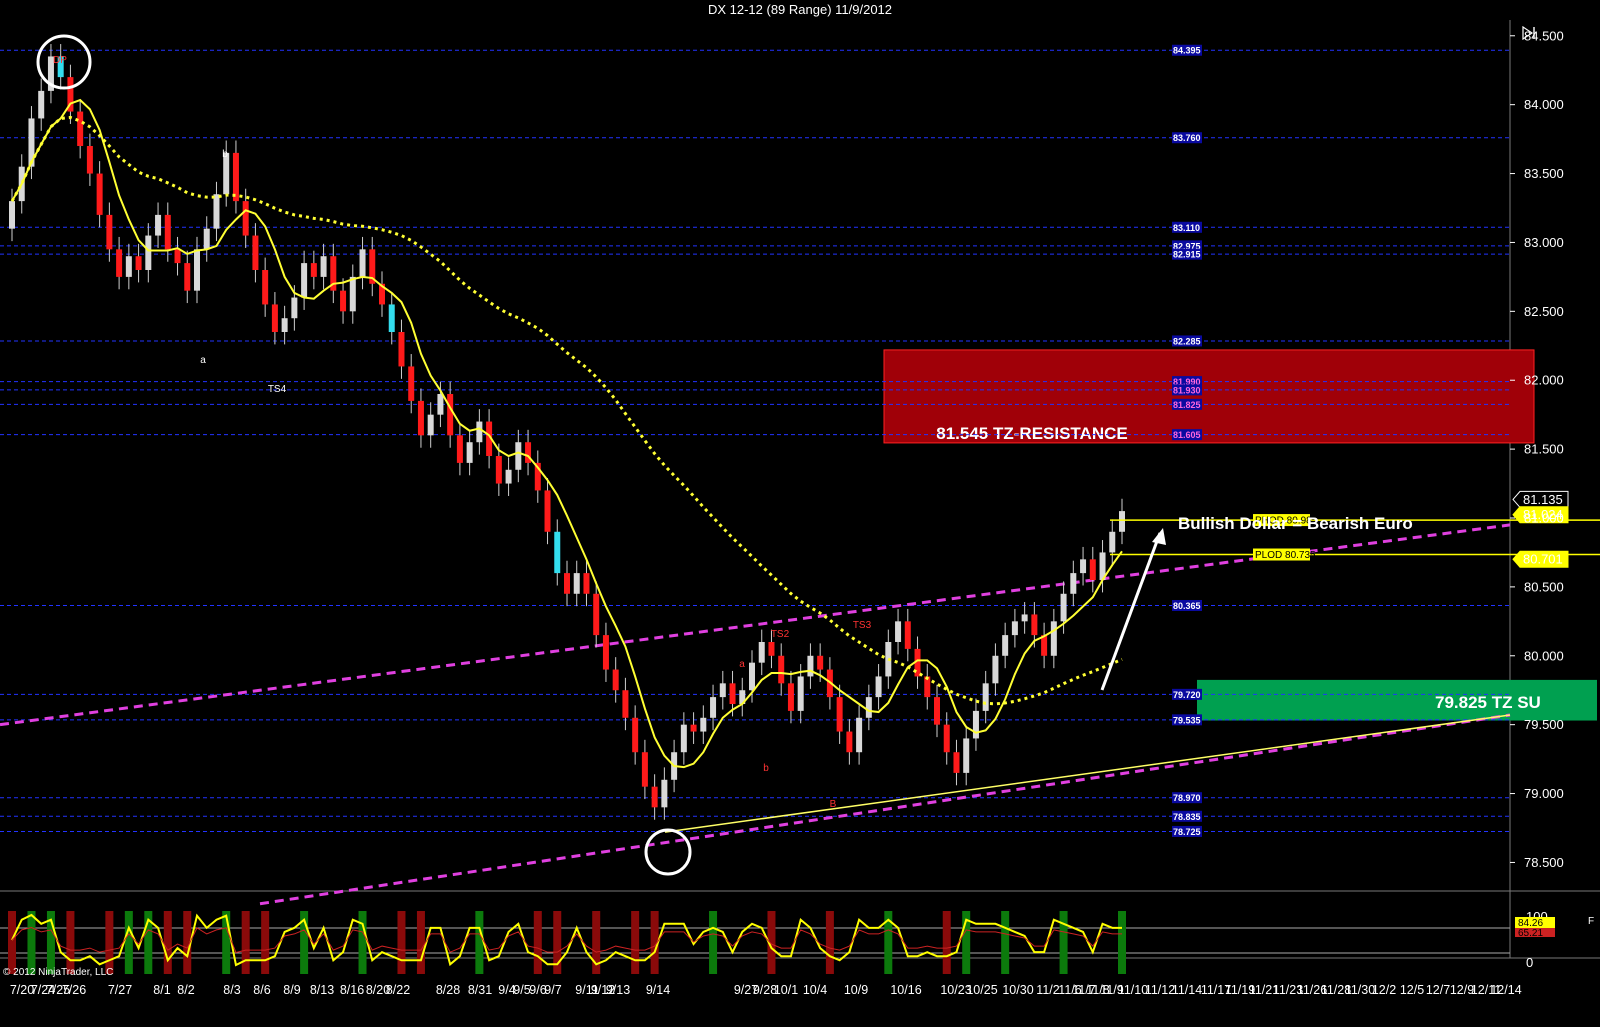 The image size is (1600, 1027). Describe the element at coordinates (120, 990) in the screenshot. I see `x-tick-label: 7/27` at that location.